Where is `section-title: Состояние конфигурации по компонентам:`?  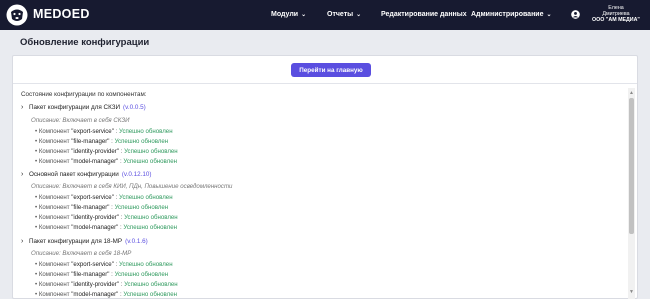 section-title: Состояние конфигурации по компонентам: is located at coordinates (84, 94).